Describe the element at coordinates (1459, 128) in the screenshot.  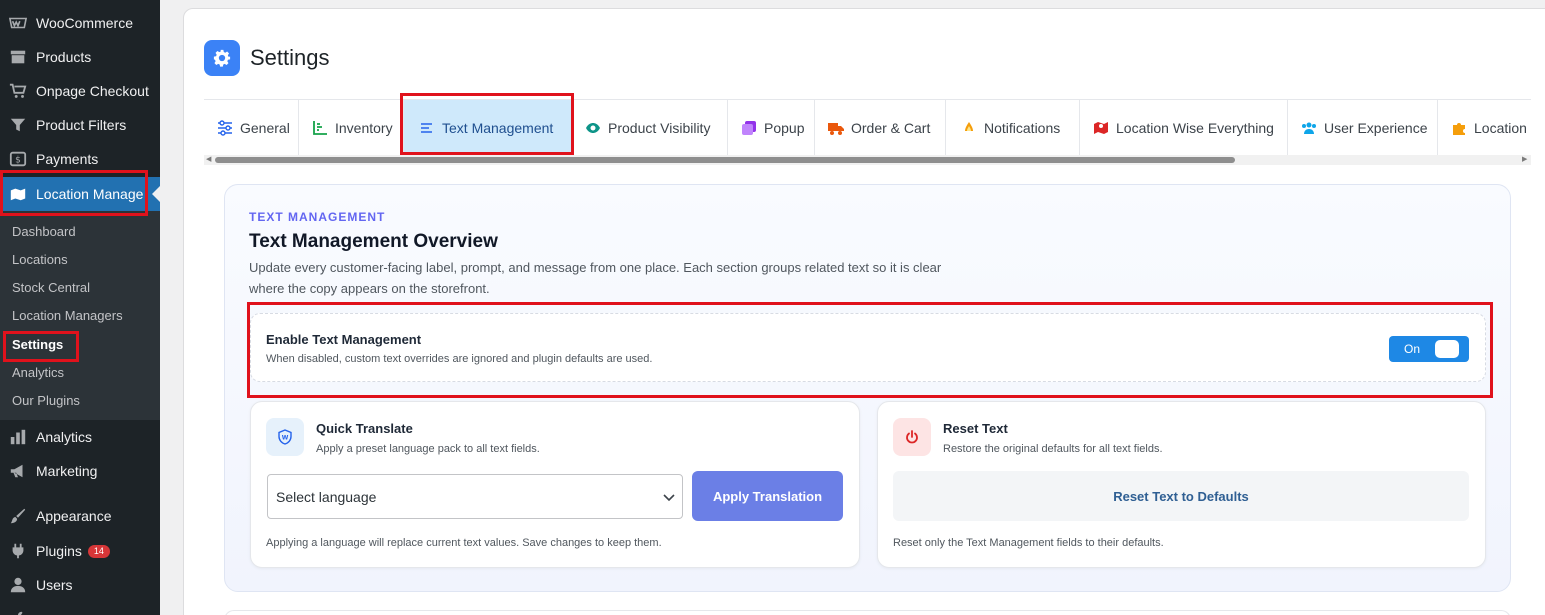
I see `puzzle-icon` at that location.